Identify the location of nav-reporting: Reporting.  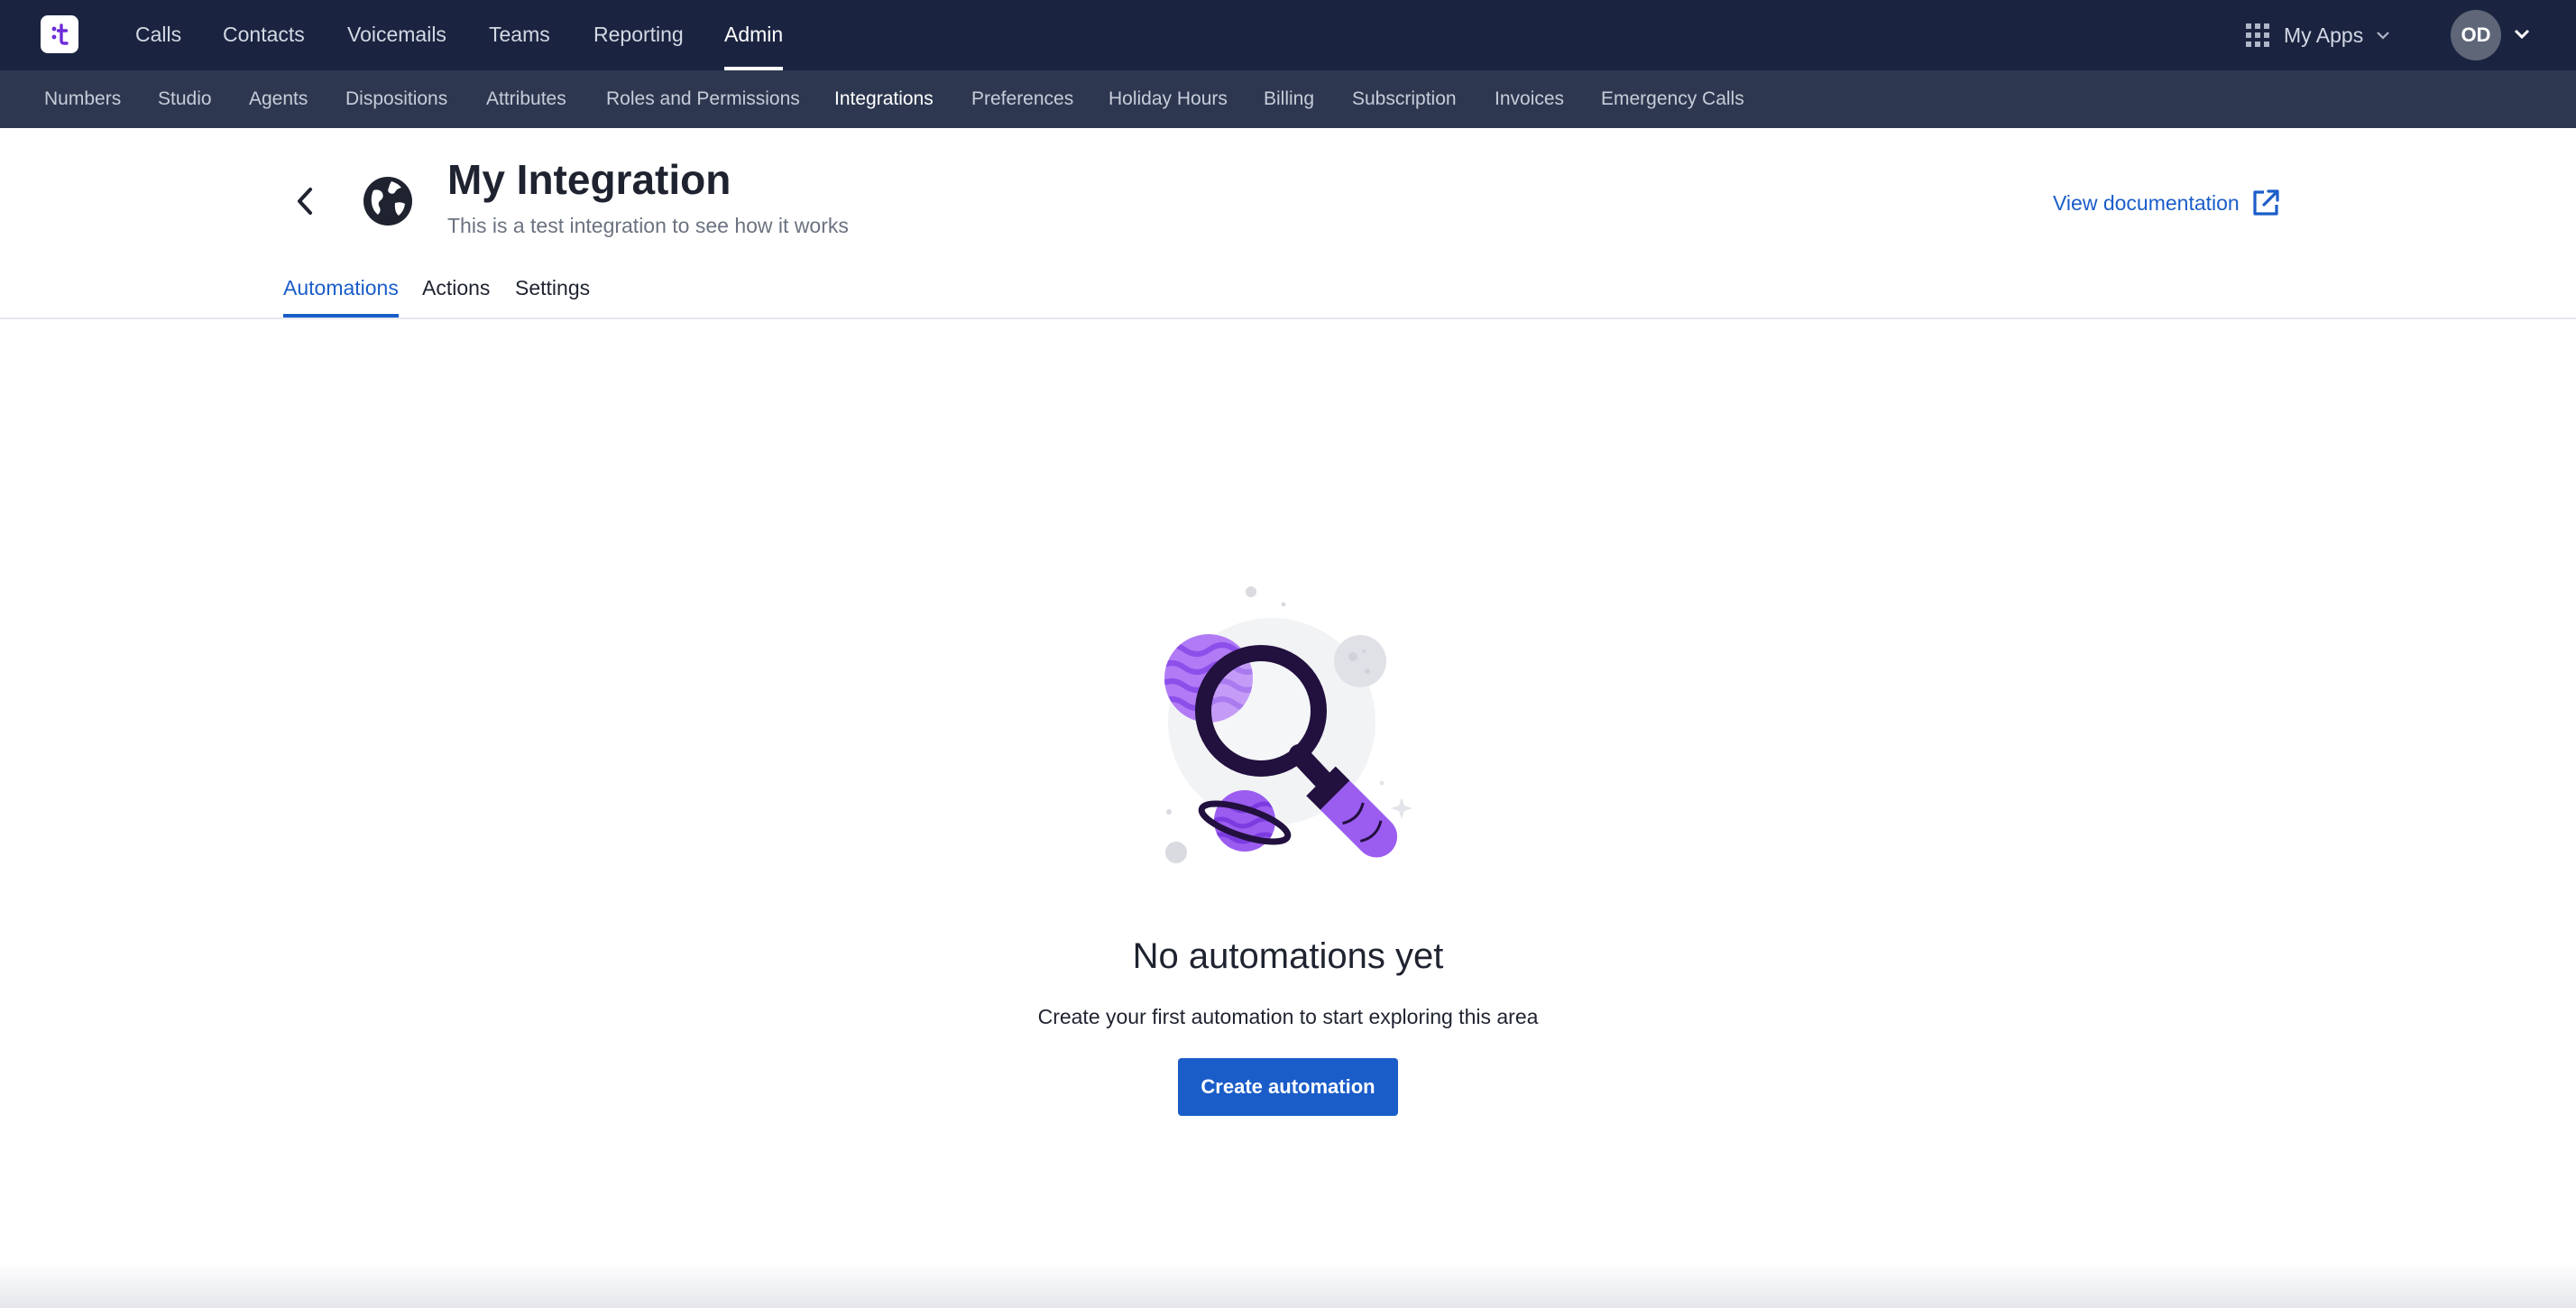
(638, 35).